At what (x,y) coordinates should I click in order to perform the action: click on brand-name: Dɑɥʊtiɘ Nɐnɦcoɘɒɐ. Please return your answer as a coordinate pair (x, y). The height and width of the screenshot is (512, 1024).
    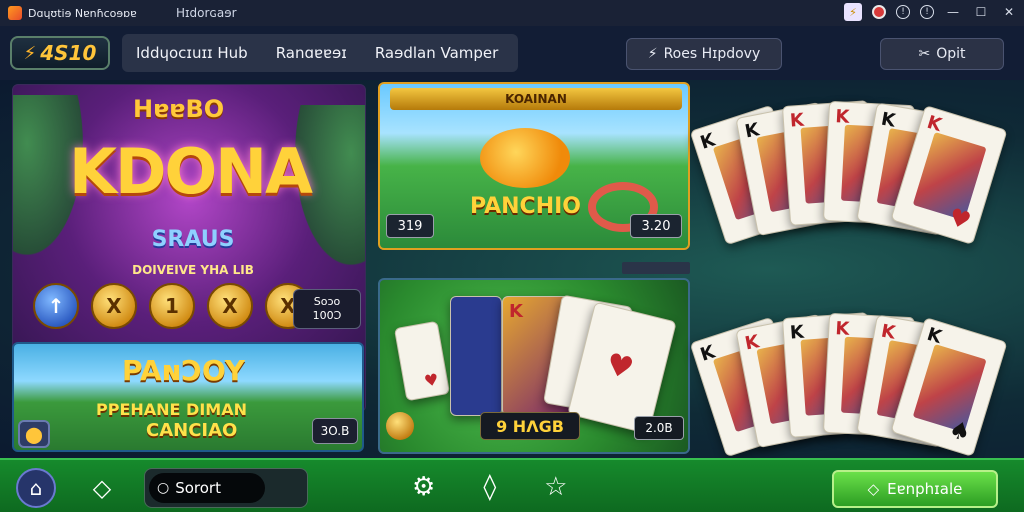
    Looking at the image, I should click on (82, 13).